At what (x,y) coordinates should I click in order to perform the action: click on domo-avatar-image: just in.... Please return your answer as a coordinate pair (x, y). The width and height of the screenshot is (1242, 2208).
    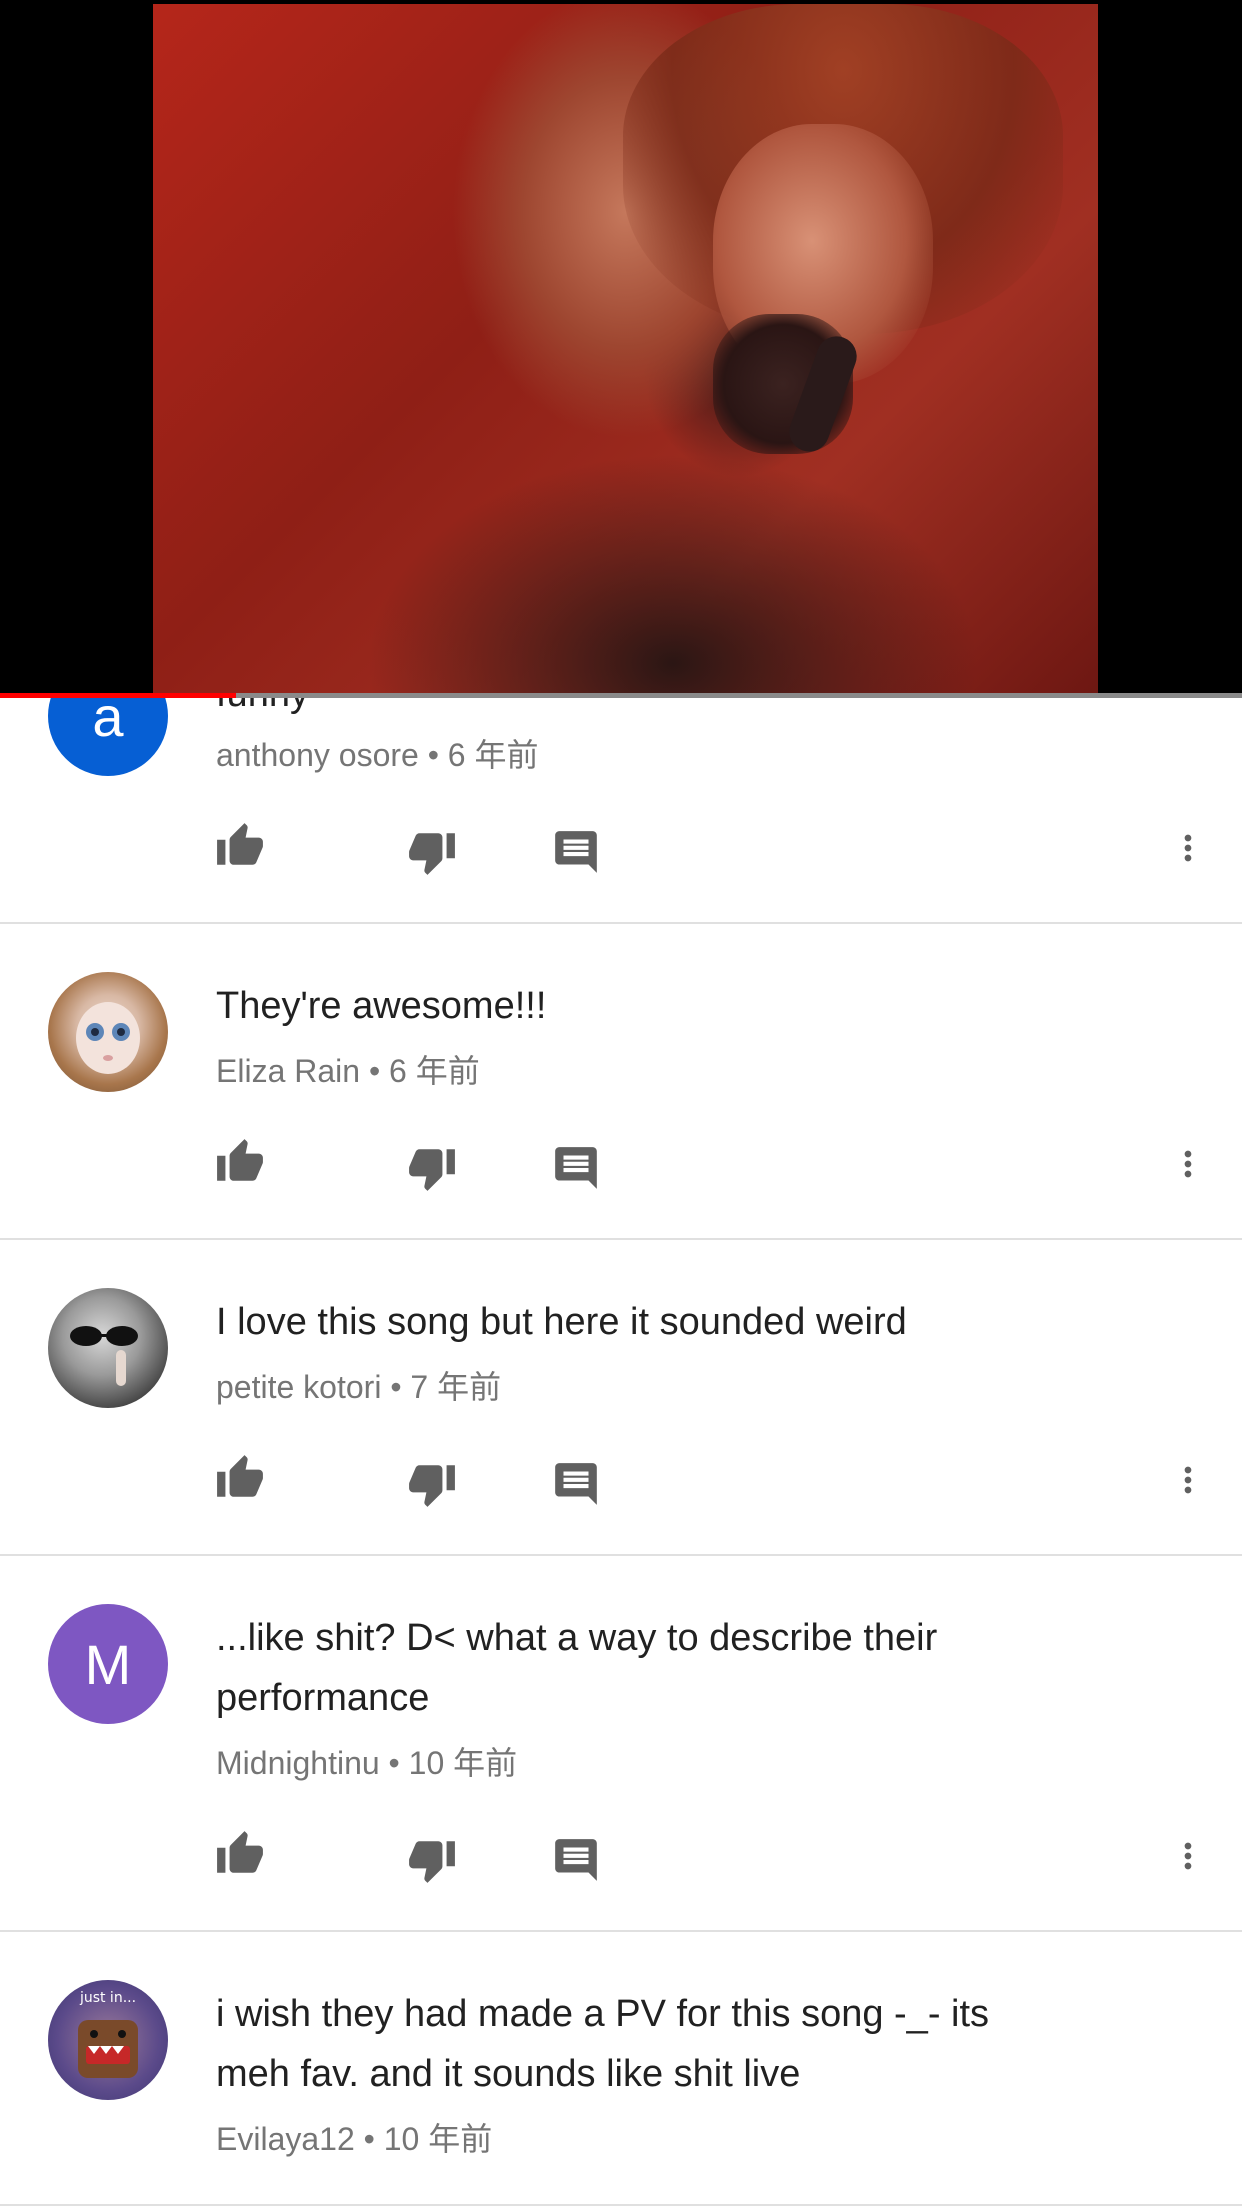
    Looking at the image, I should click on (108, 2034).